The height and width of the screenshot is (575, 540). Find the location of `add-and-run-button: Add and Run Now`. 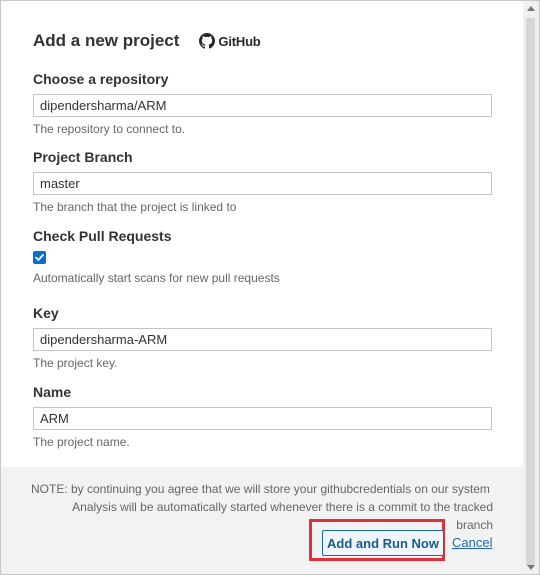

add-and-run-button: Add and Run Now is located at coordinates (383, 543).